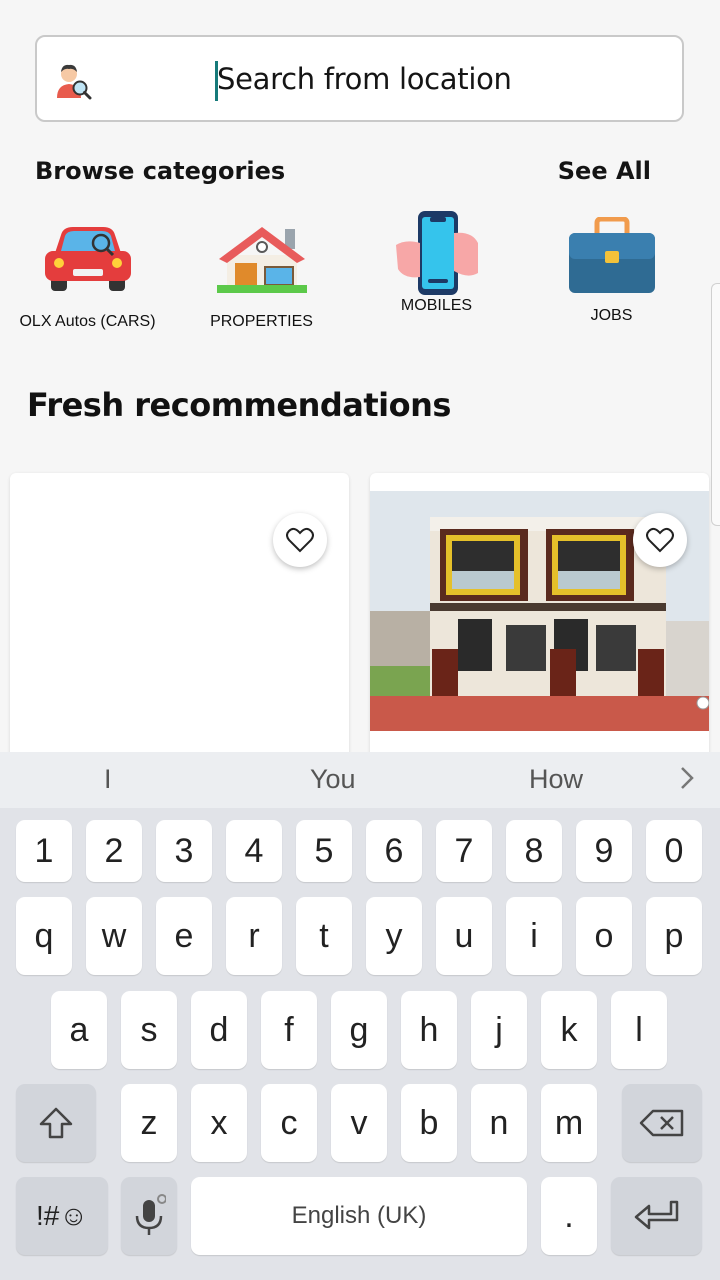  Describe the element at coordinates (44, 851) in the screenshot. I see `key-1: 1` at that location.